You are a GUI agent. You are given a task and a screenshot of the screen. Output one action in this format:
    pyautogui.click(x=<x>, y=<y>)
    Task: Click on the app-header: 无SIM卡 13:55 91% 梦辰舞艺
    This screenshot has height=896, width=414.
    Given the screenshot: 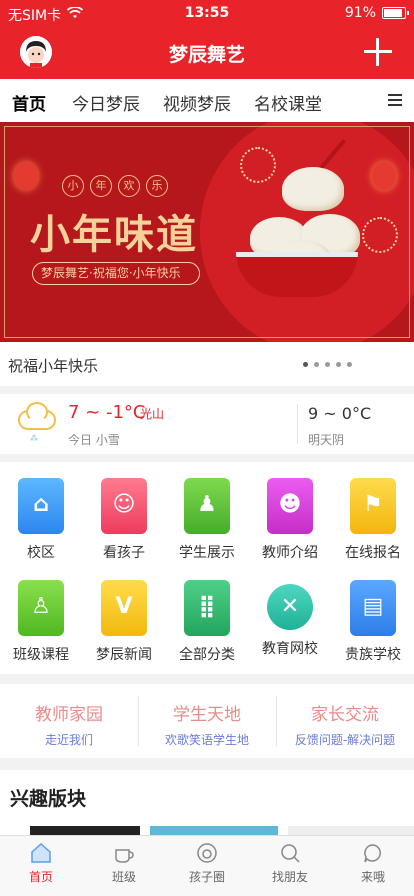 What is the action you would take?
    pyautogui.click(x=207, y=39)
    